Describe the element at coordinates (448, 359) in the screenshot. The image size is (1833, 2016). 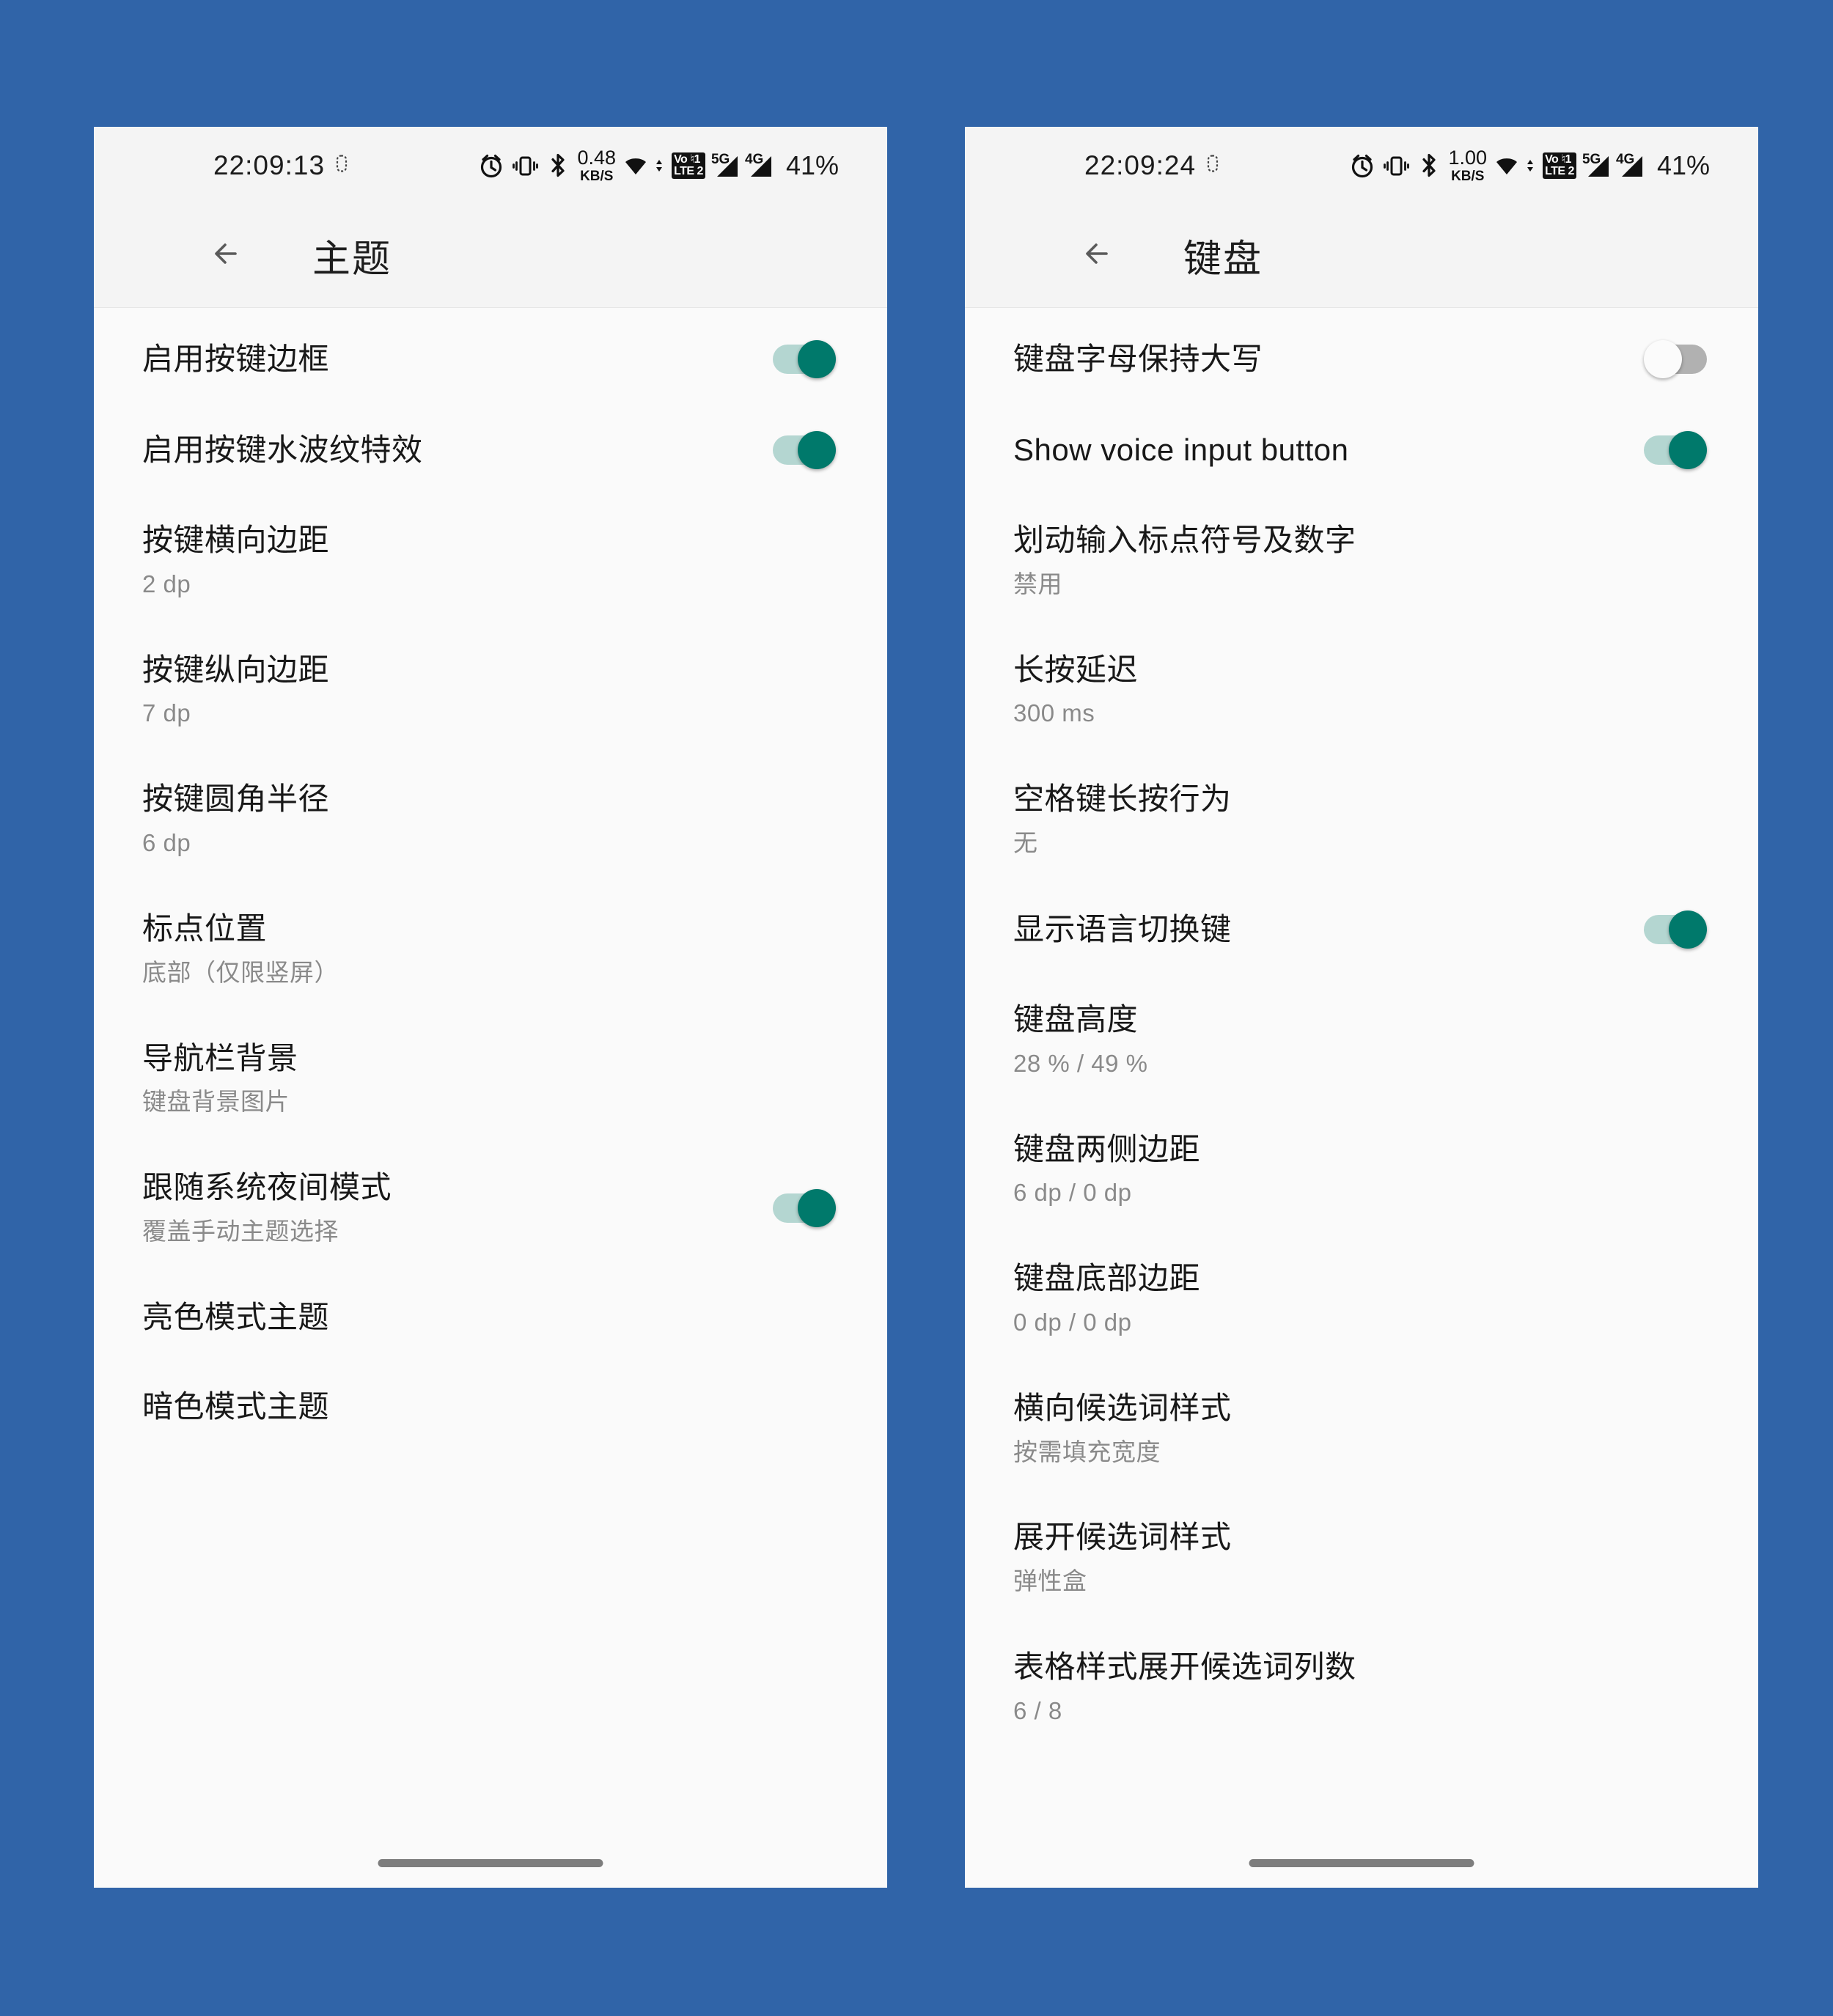
I see `settings-row-texts: 启用按键边框` at that location.